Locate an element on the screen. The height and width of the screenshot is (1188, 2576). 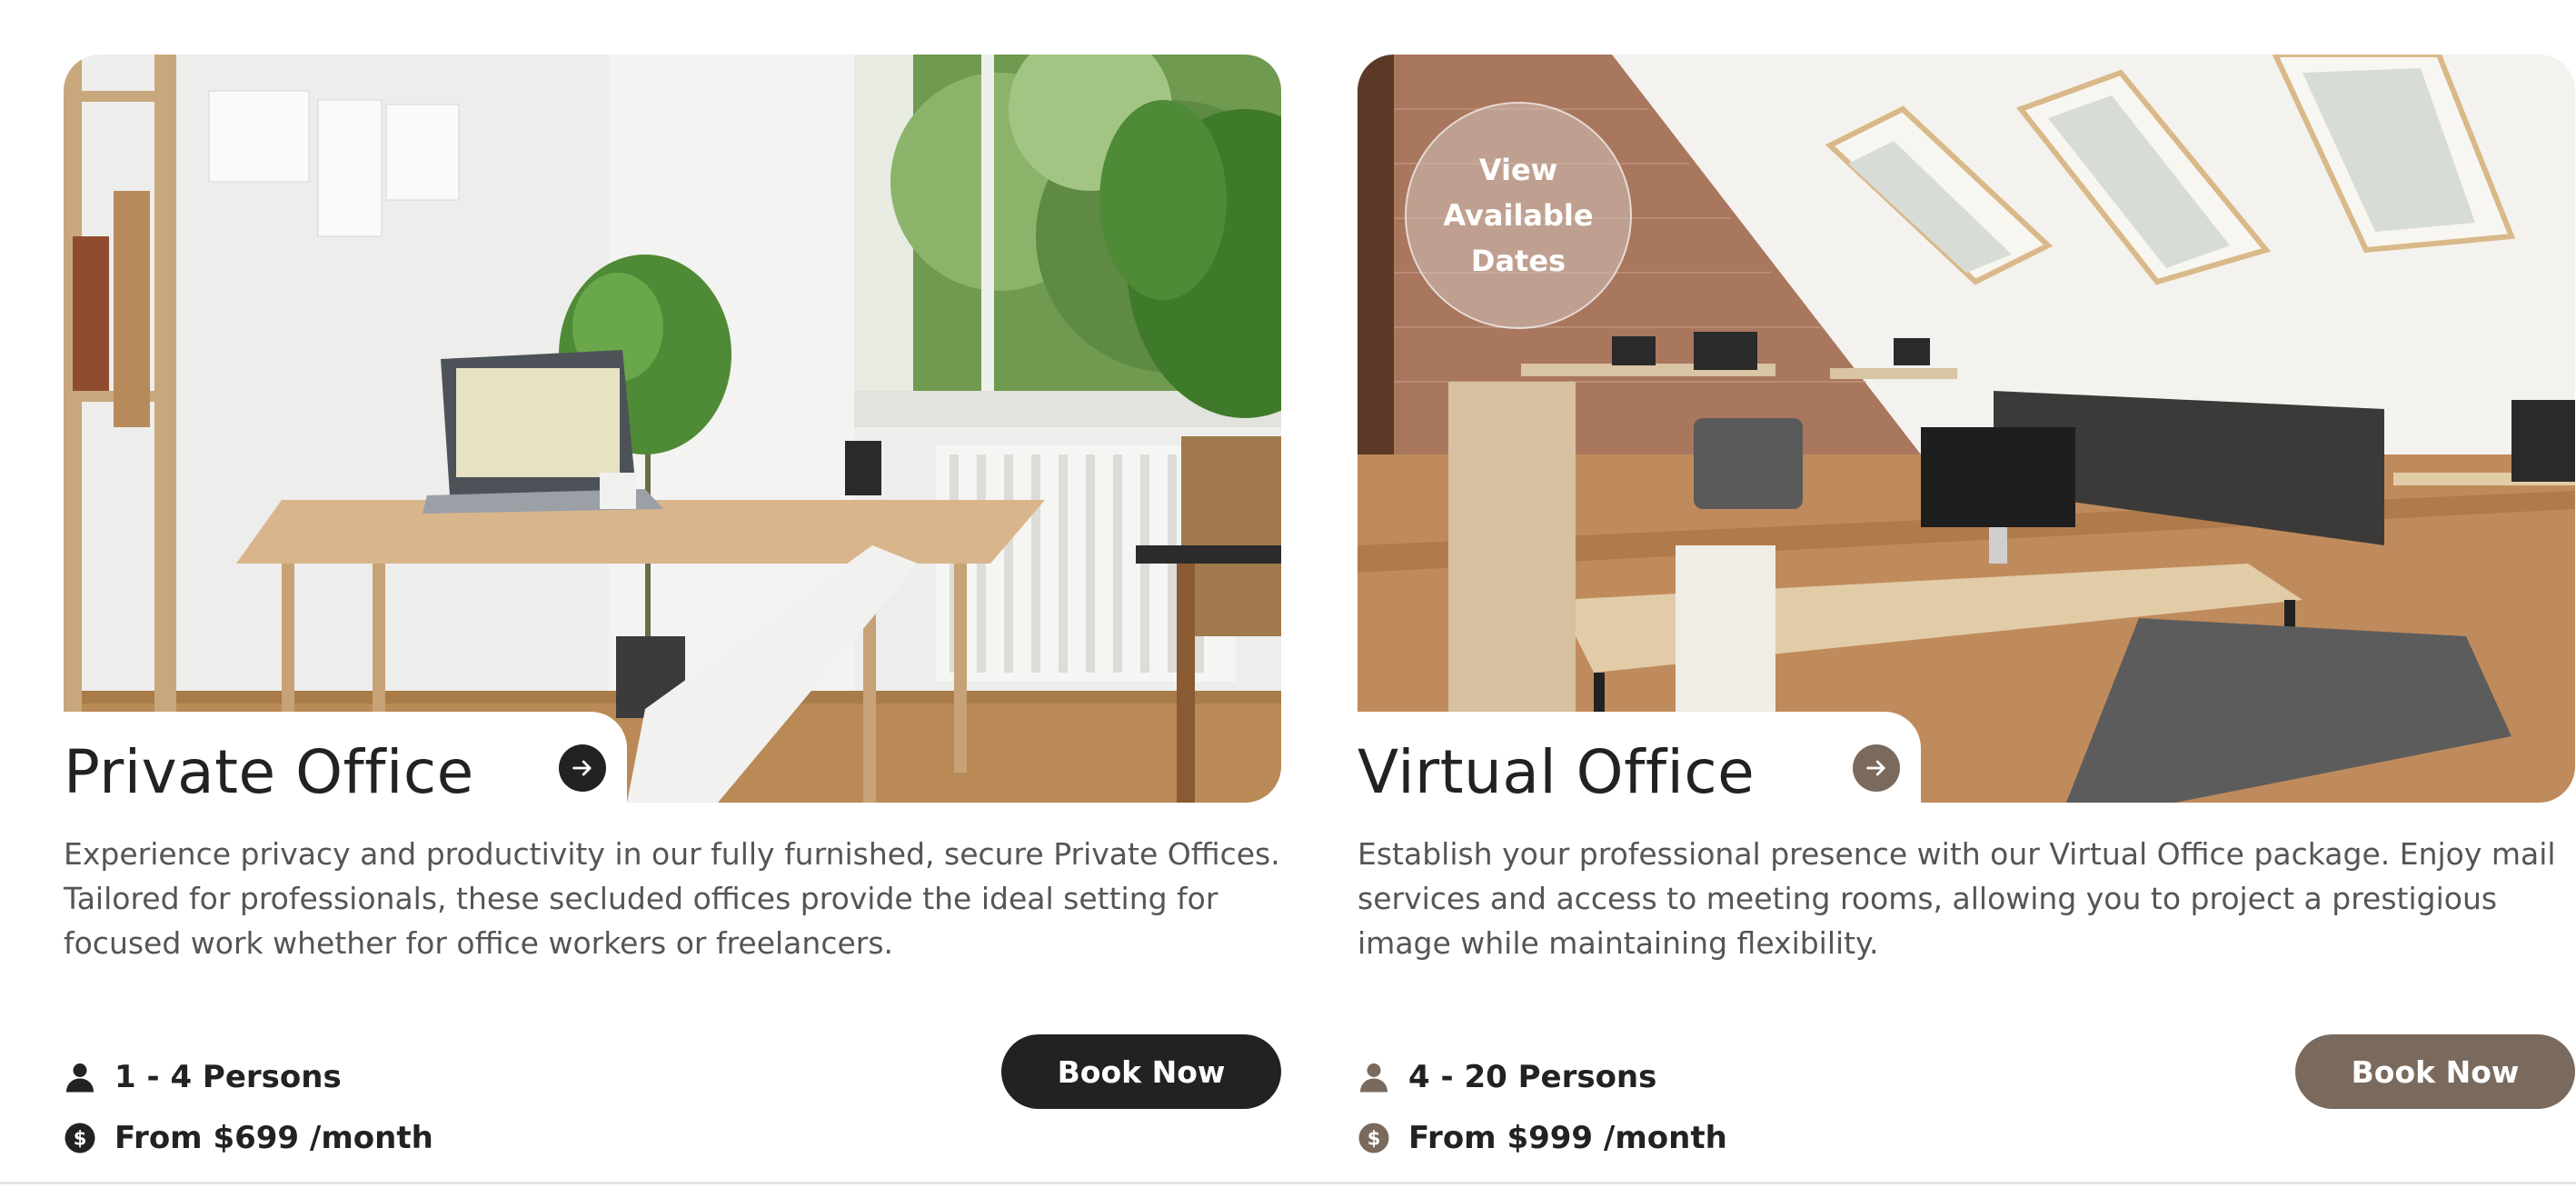
persons-label: 4 - 20 Persons is located at coordinates (1533, 1077).